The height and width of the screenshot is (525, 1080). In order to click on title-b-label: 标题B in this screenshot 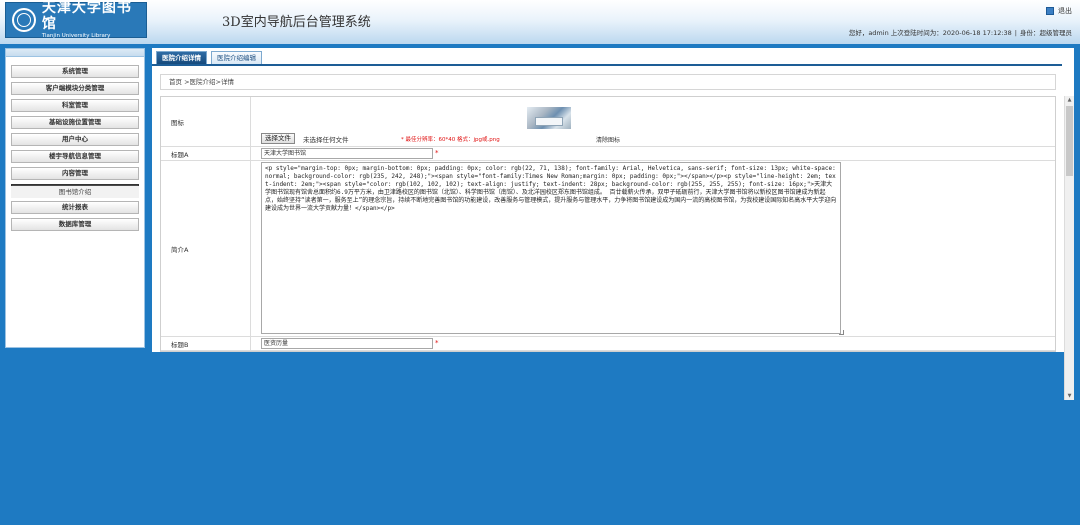, I will do `click(206, 343)`.